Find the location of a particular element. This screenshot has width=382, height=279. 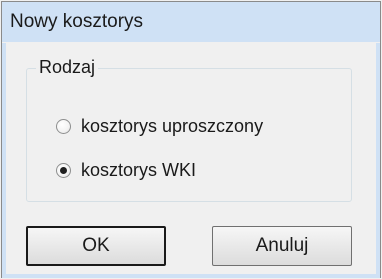

radio-button-wki is located at coordinates (63, 170).